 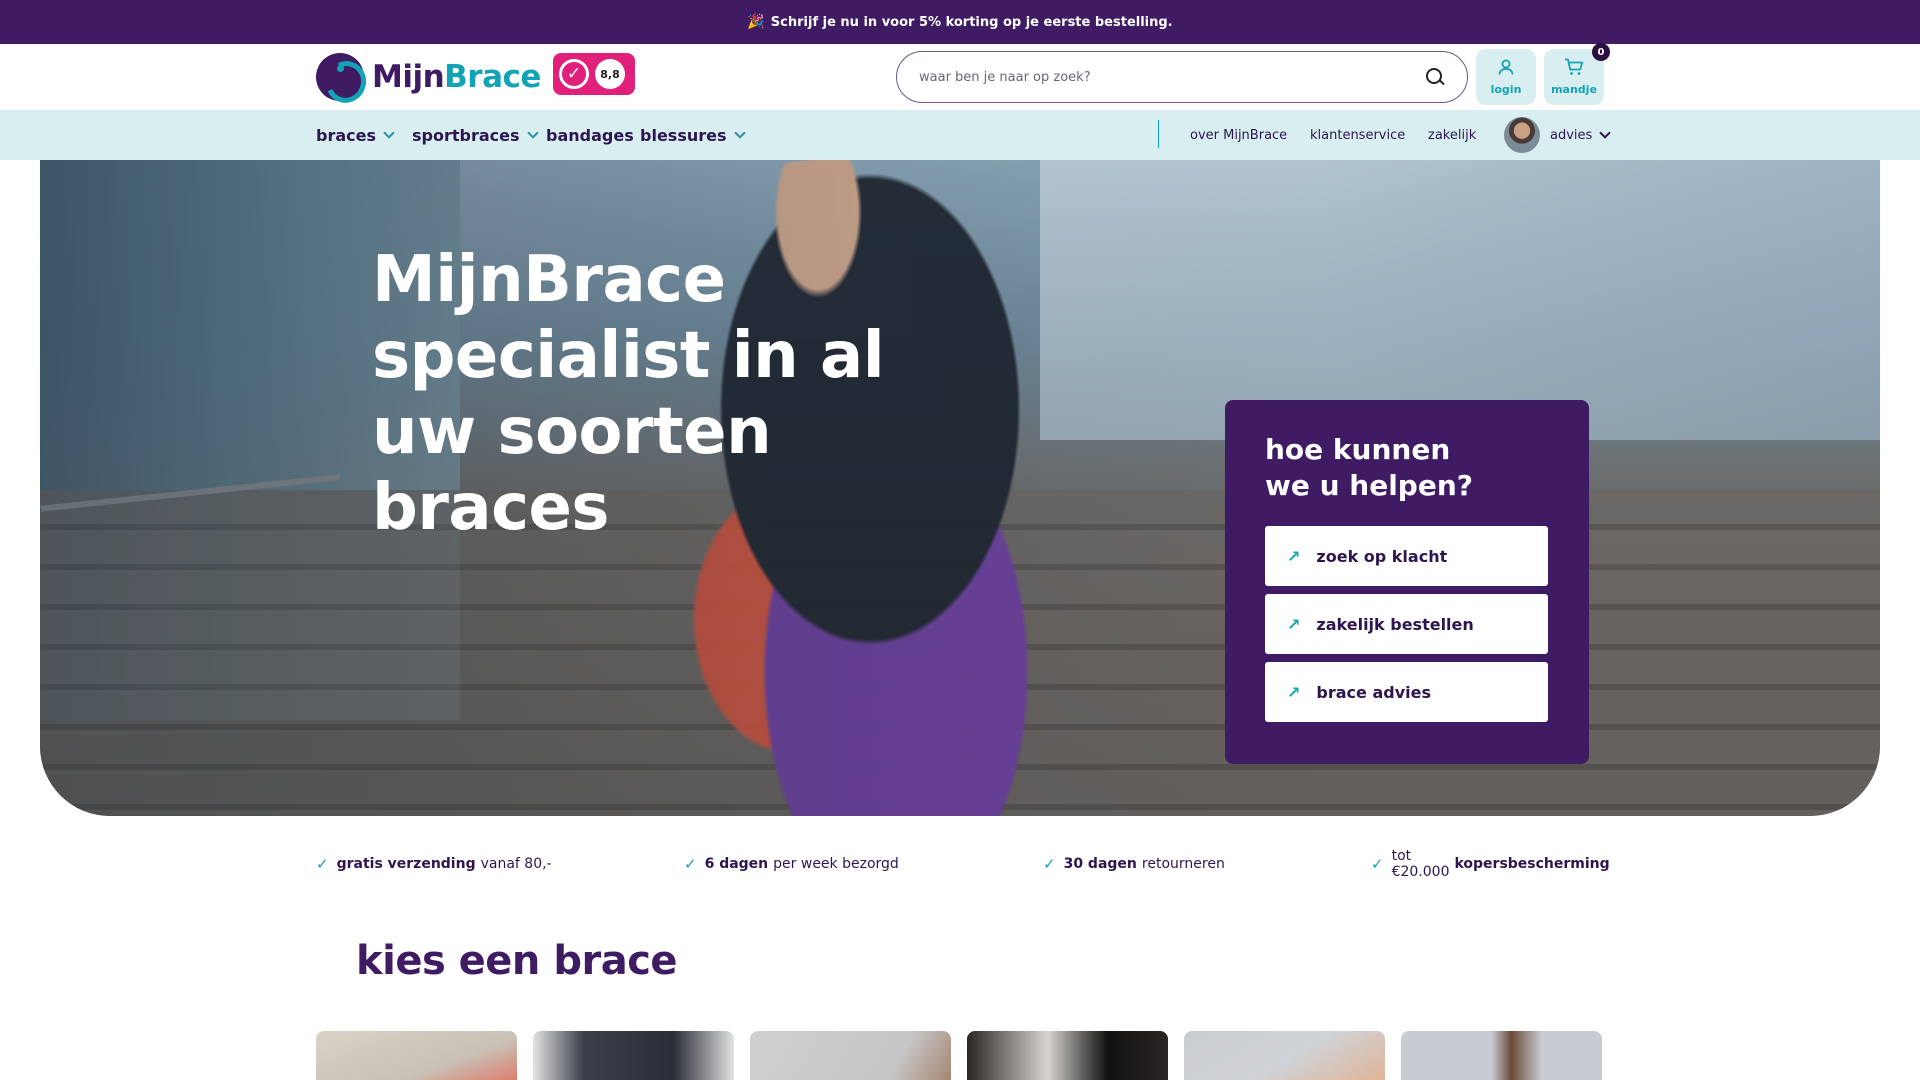 I want to click on logo-text-brace: Brace, so click(x=492, y=77).